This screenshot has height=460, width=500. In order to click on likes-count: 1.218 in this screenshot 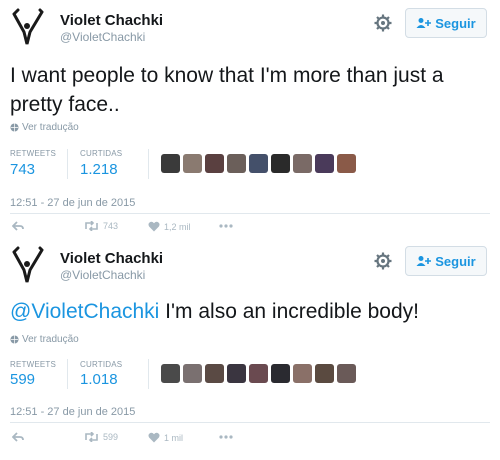, I will do `click(99, 169)`.